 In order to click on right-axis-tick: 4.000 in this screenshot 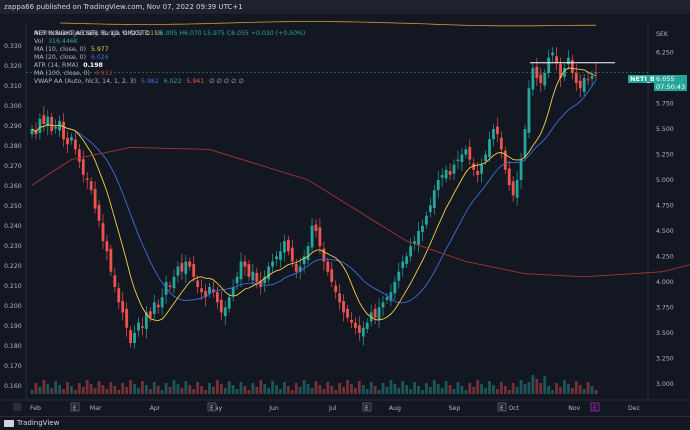, I will do `click(665, 282)`.